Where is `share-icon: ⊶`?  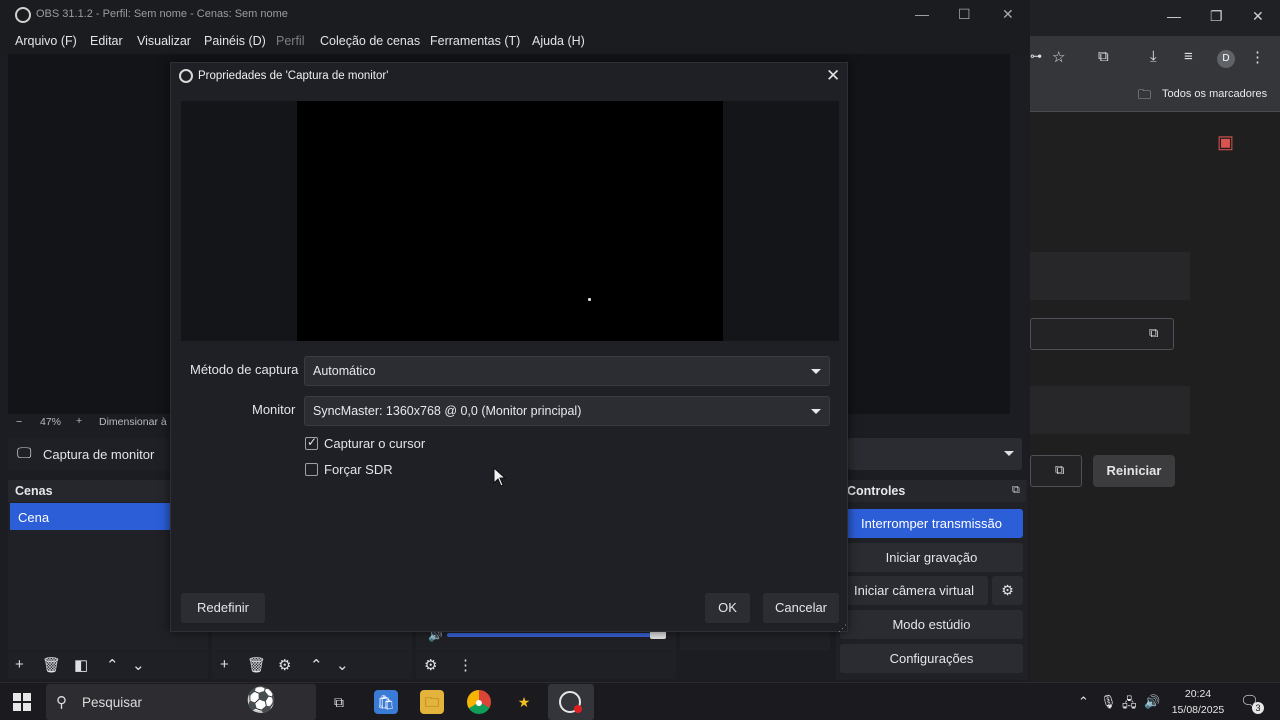 share-icon: ⊶ is located at coordinates (1036, 56).